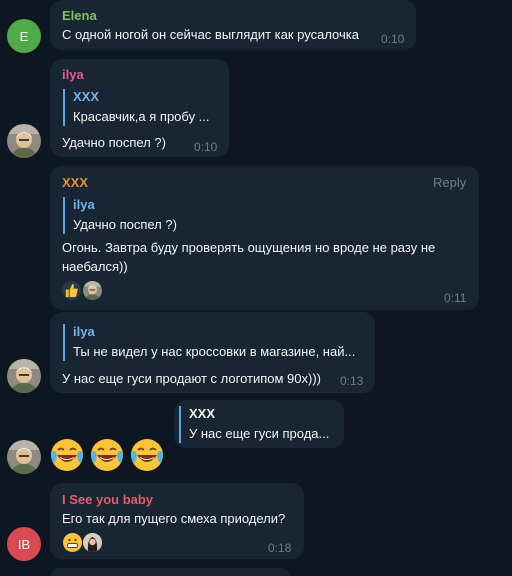  I want to click on message-time: 0:18, so click(280, 548).